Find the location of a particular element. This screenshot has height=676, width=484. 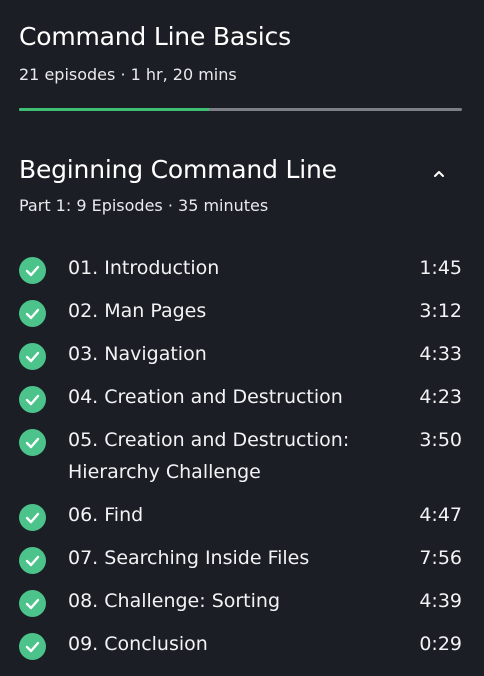

section-title: Beginning Command Line is located at coordinates (178, 169).